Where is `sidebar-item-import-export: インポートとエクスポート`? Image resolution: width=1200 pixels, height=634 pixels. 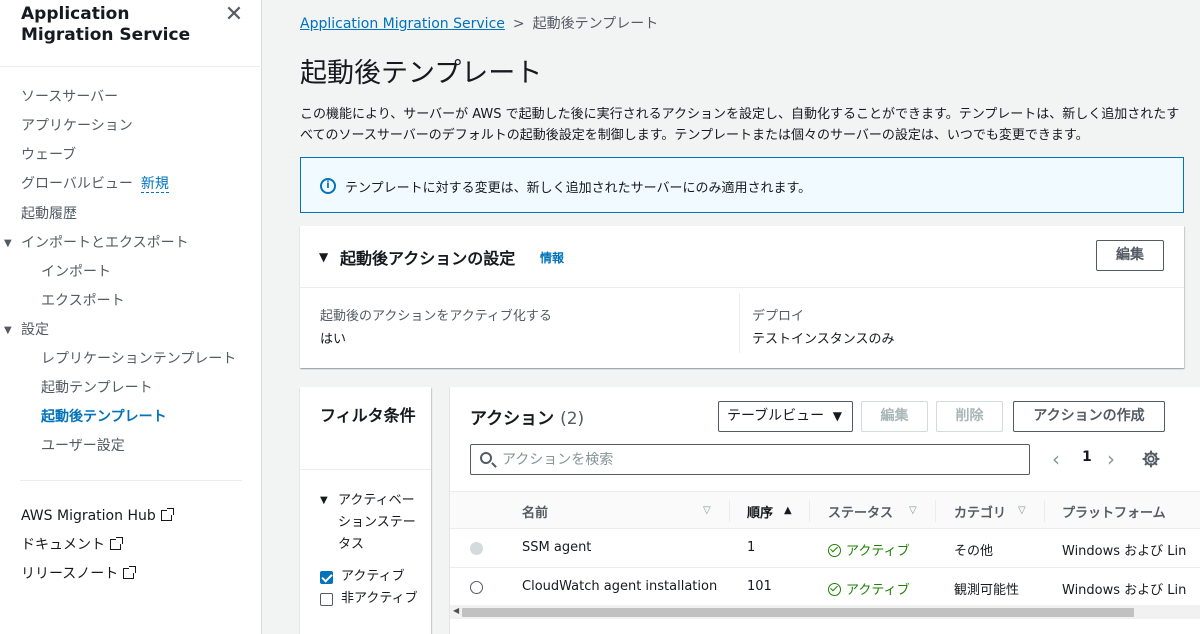
sidebar-item-import-export: インポートとエクスポート is located at coordinates (105, 243).